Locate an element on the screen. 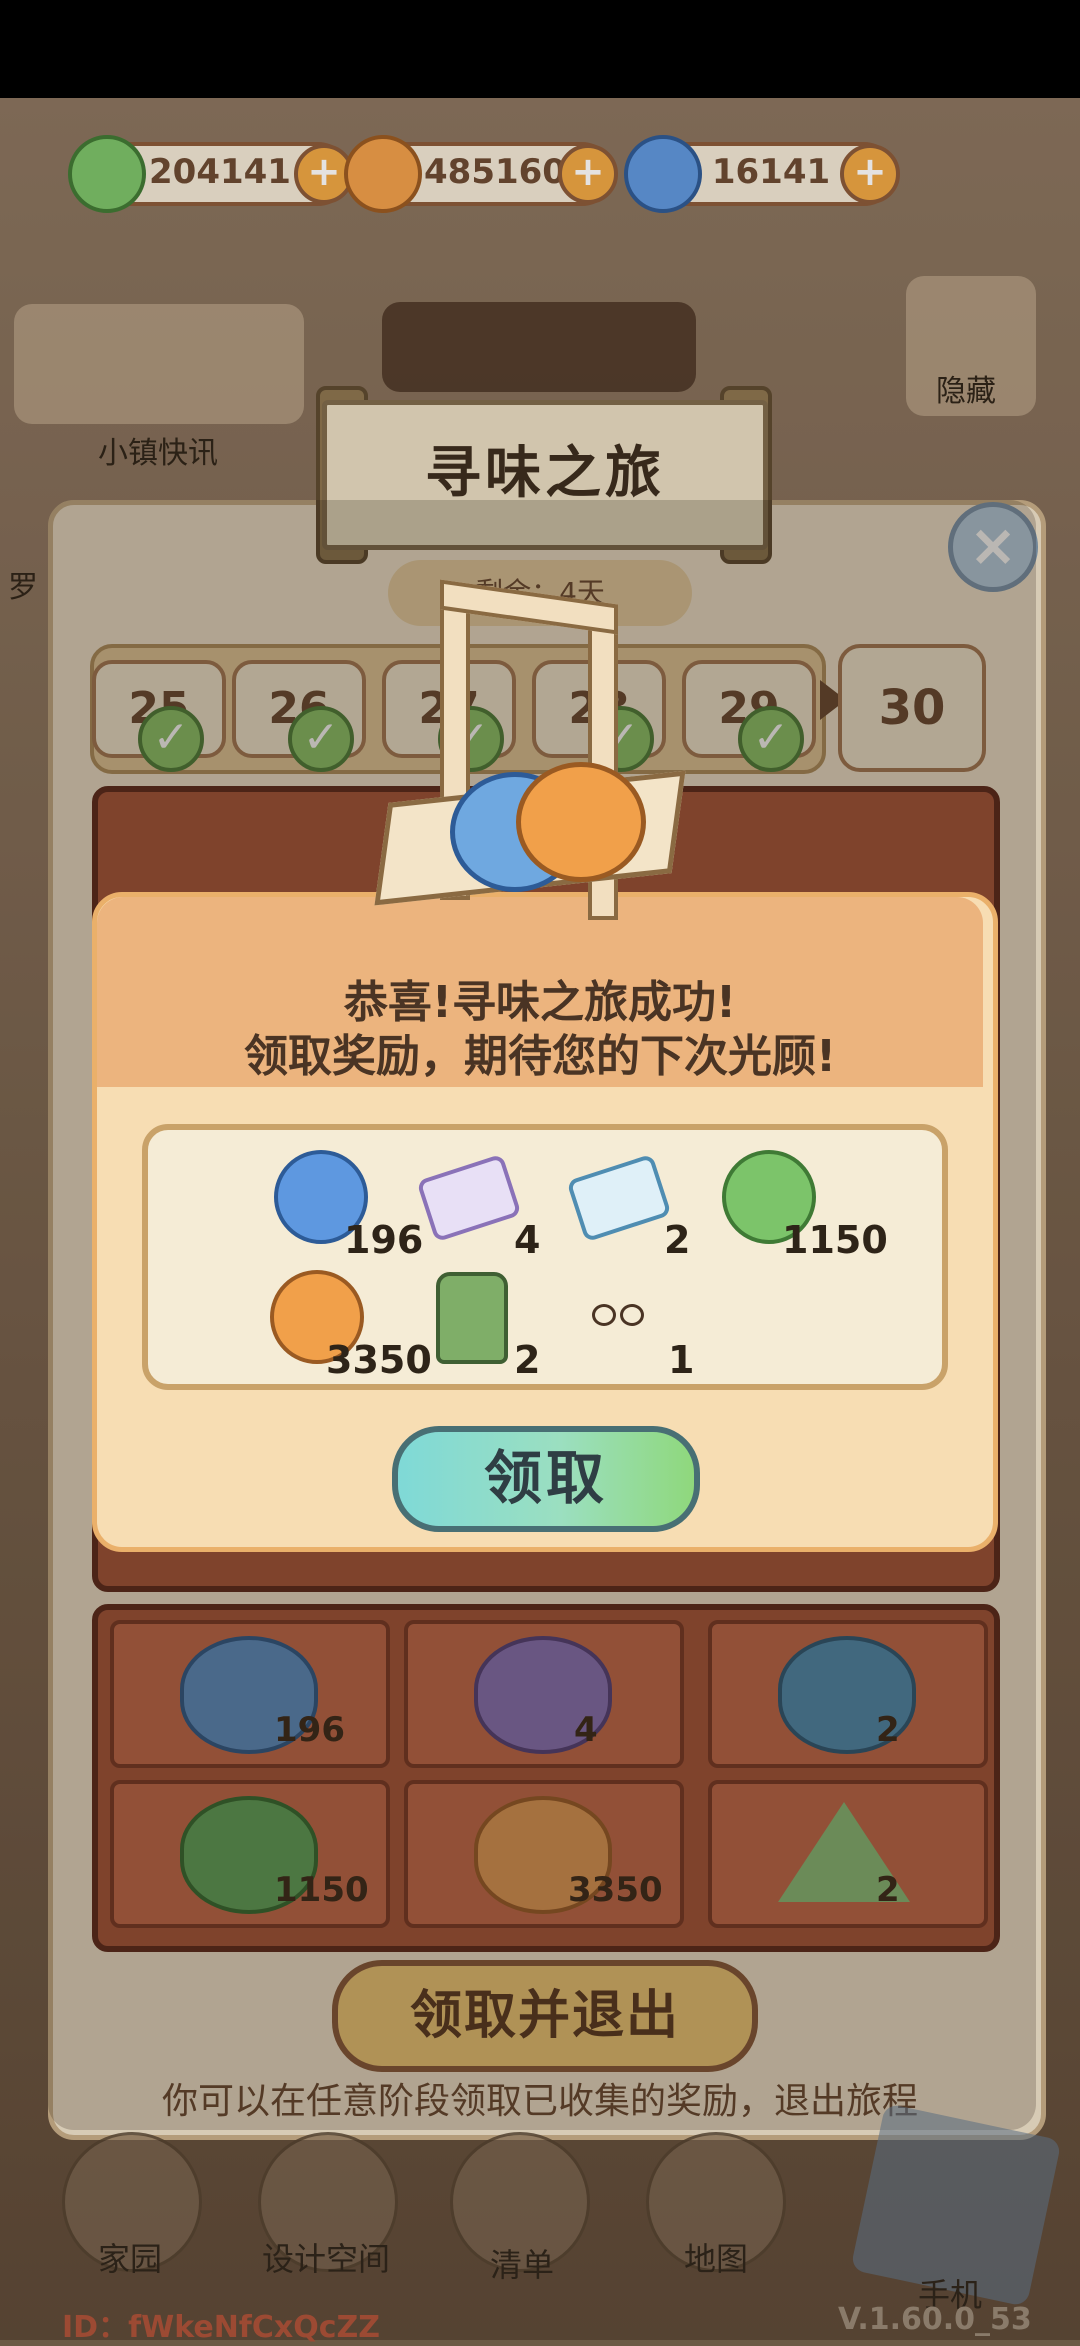  lotion-bottle-icon is located at coordinates (472, 1318).